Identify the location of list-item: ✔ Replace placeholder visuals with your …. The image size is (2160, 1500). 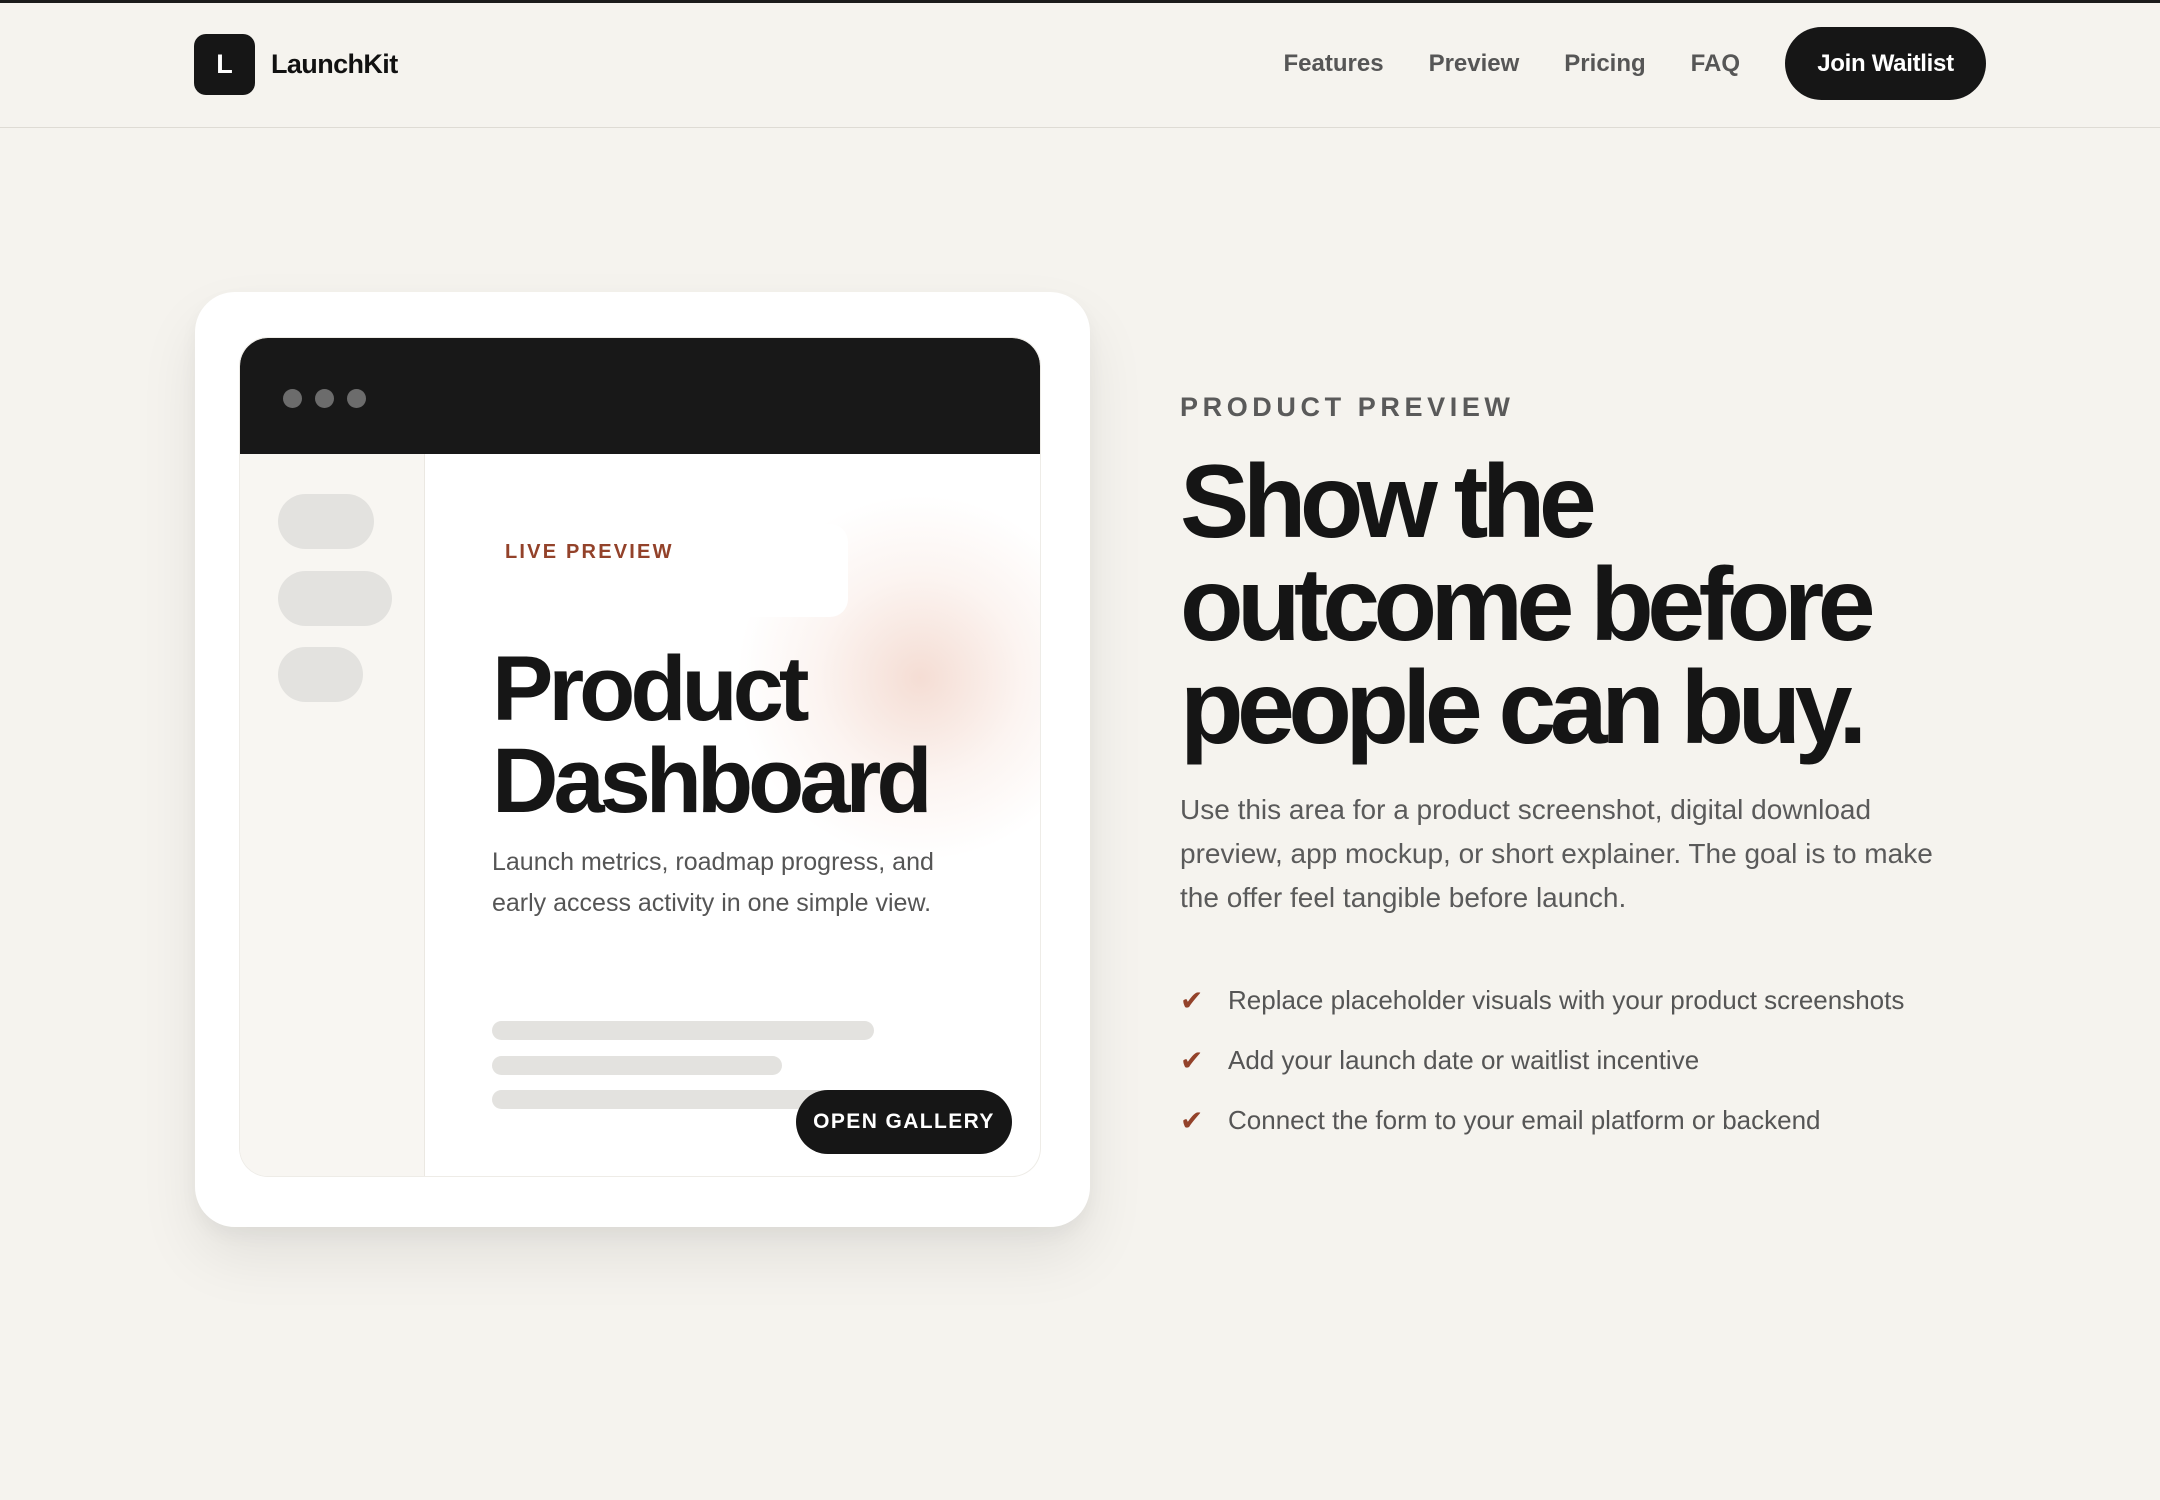
(1590, 1000).